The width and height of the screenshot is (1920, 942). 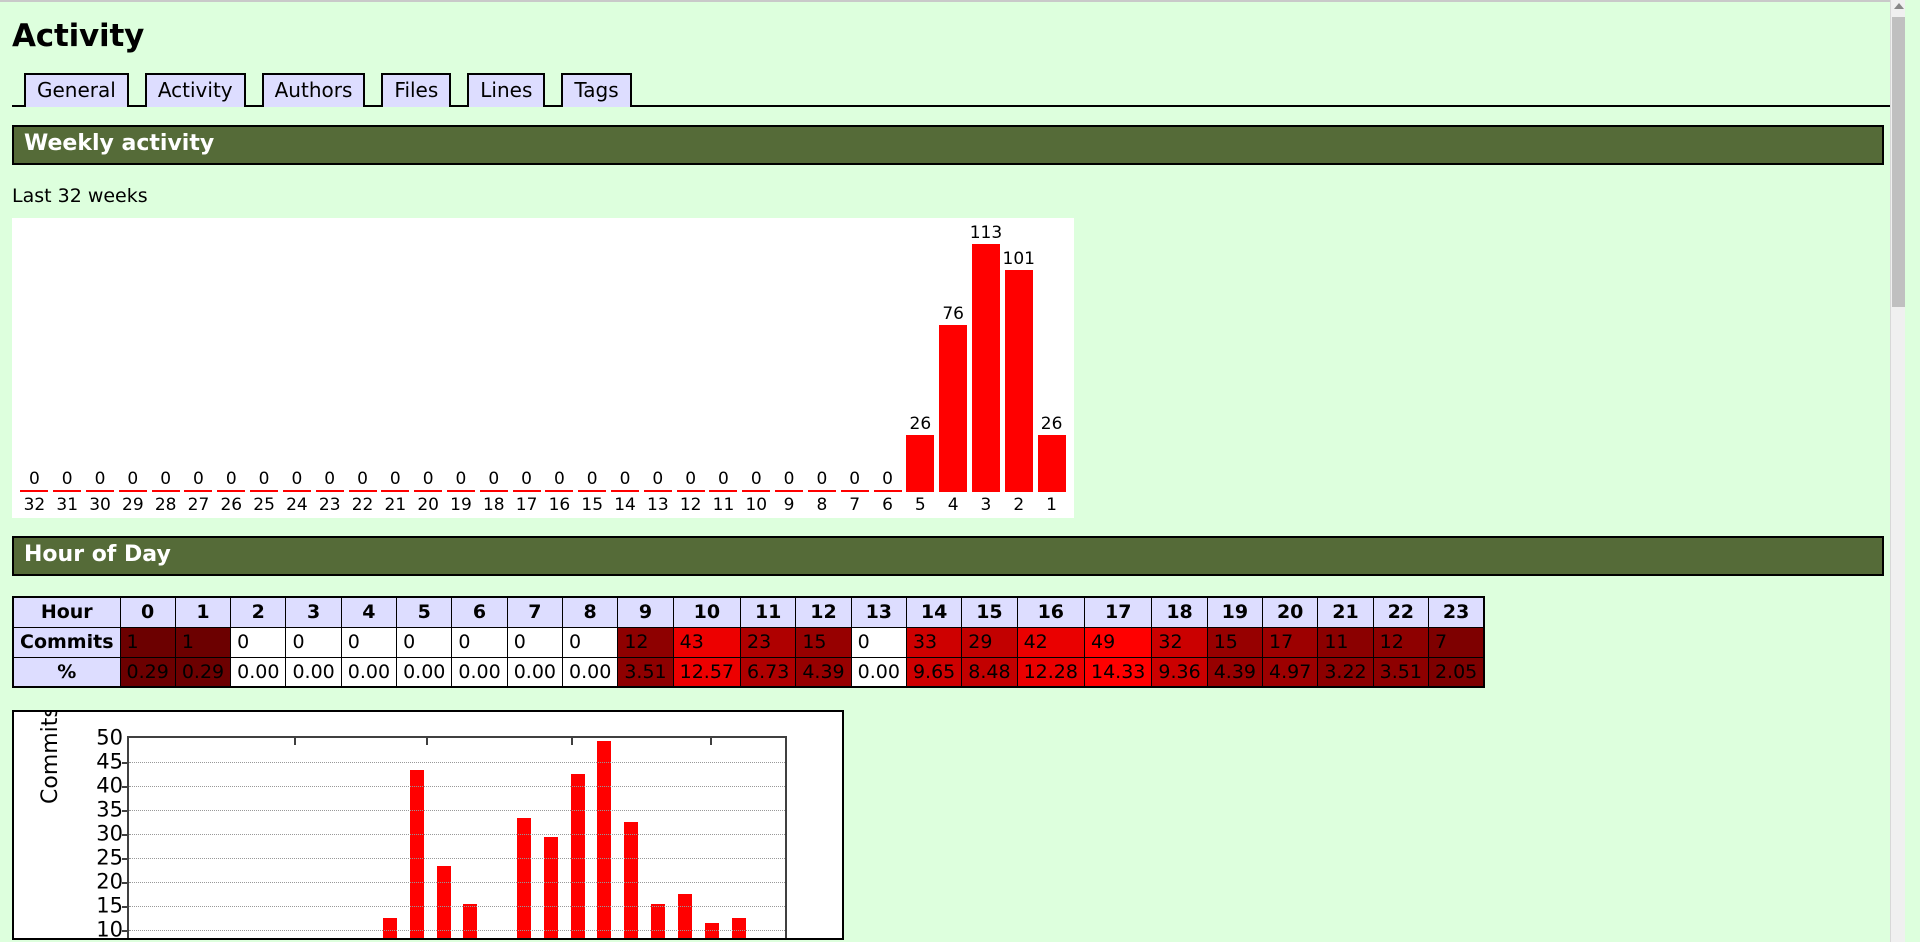 What do you see at coordinates (948, 556) in the screenshot?
I see `section-header-hour-of-day: Hour of Day` at bounding box center [948, 556].